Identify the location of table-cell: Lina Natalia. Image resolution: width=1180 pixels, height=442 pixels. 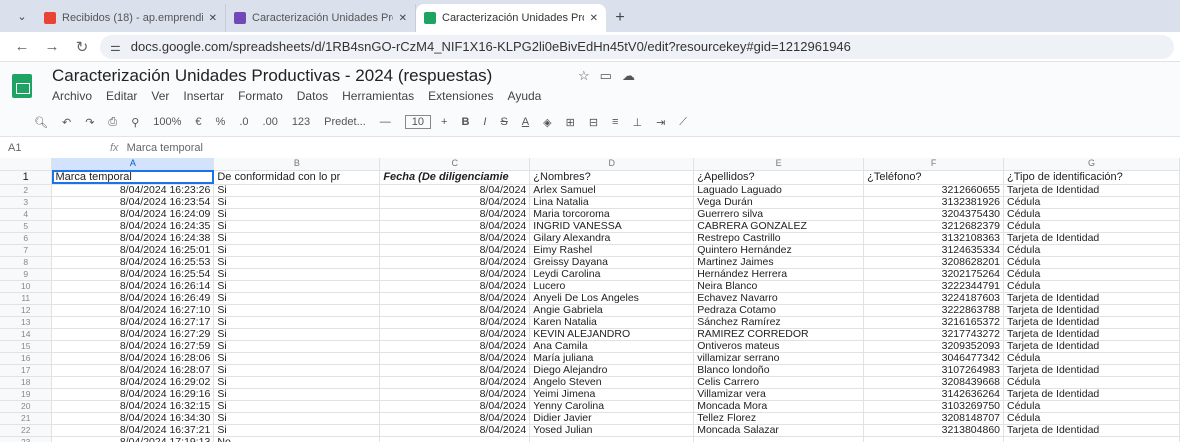
(612, 202).